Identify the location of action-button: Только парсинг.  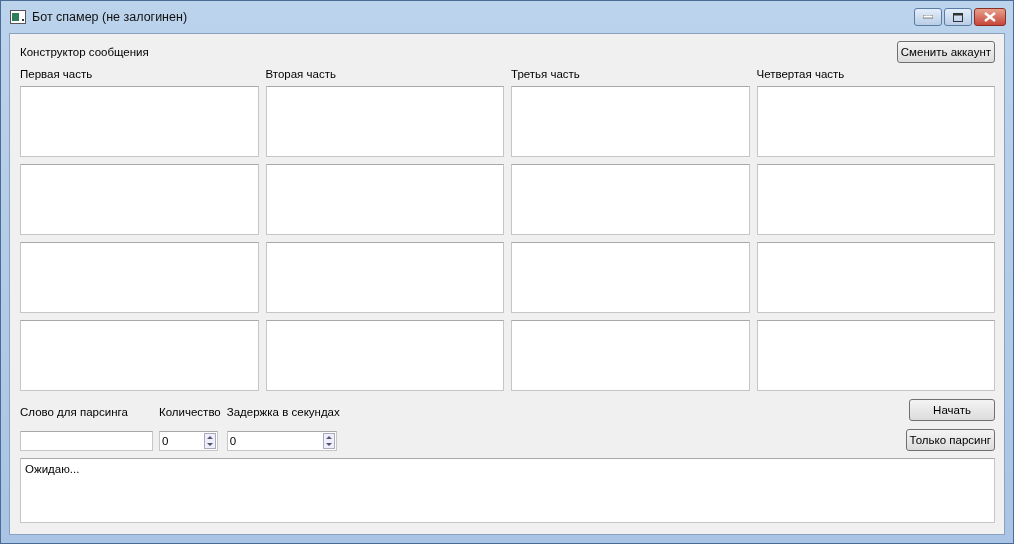
(950, 440).